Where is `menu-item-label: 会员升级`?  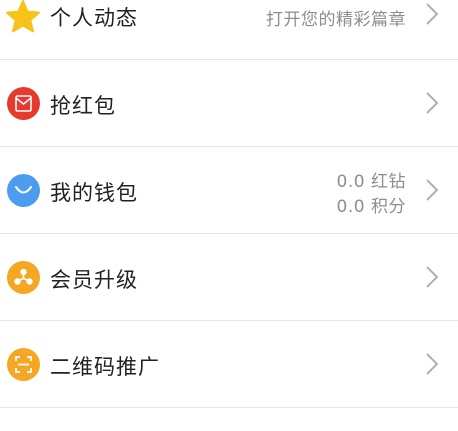
menu-item-label: 会员升级 is located at coordinates (94, 280).